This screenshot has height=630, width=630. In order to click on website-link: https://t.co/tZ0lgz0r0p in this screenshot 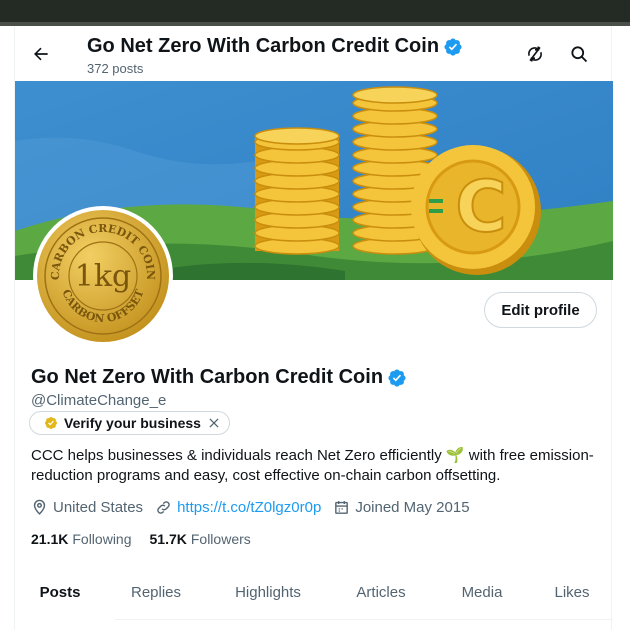, I will do `click(249, 507)`.